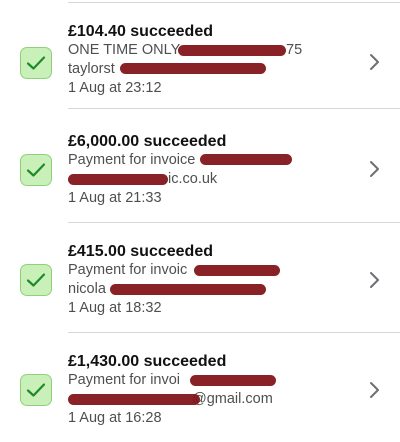  What do you see at coordinates (147, 141) in the screenshot?
I see `payment-amount-status: £6,000.00 succeeded` at bounding box center [147, 141].